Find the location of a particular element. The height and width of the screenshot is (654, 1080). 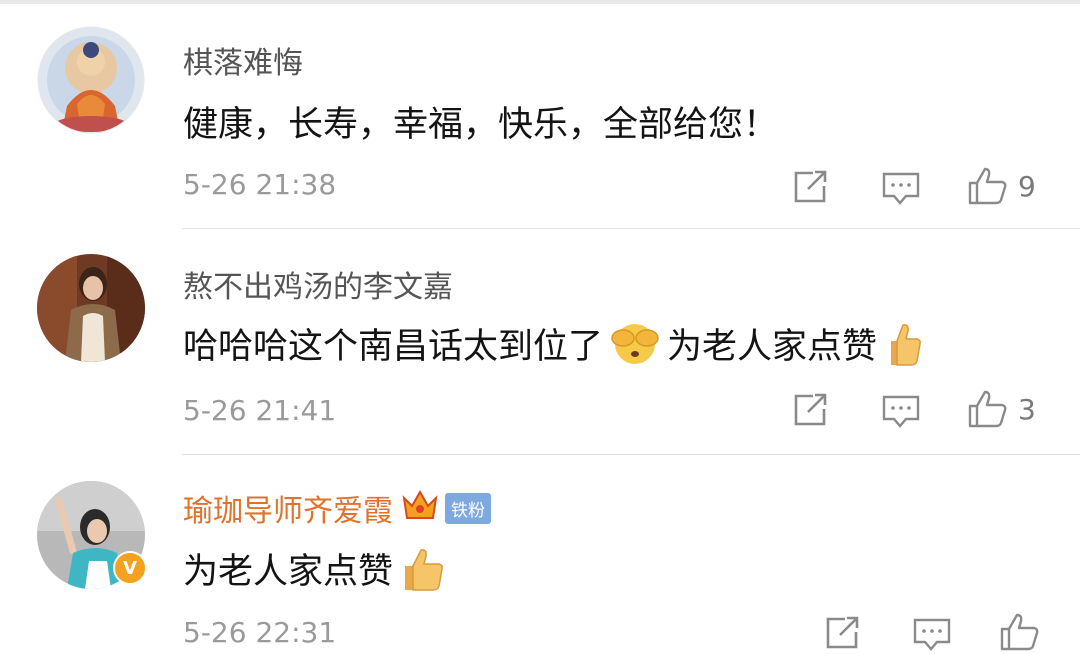

verified-badge: V is located at coordinates (130, 568).